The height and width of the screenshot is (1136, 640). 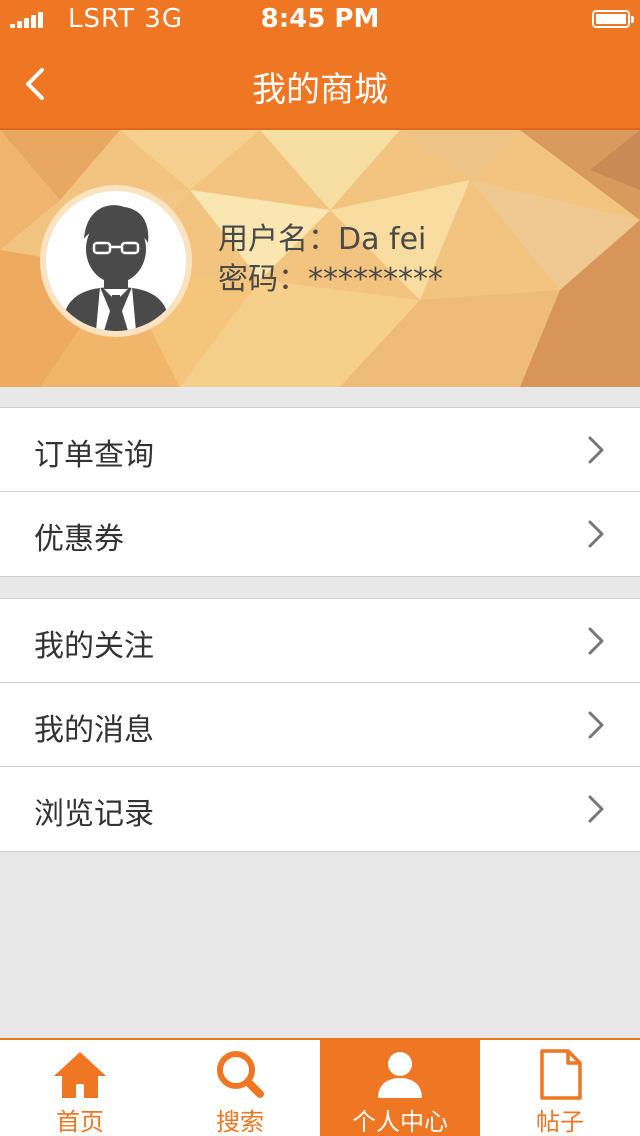 What do you see at coordinates (561, 1074) in the screenshot?
I see `document-icon` at bounding box center [561, 1074].